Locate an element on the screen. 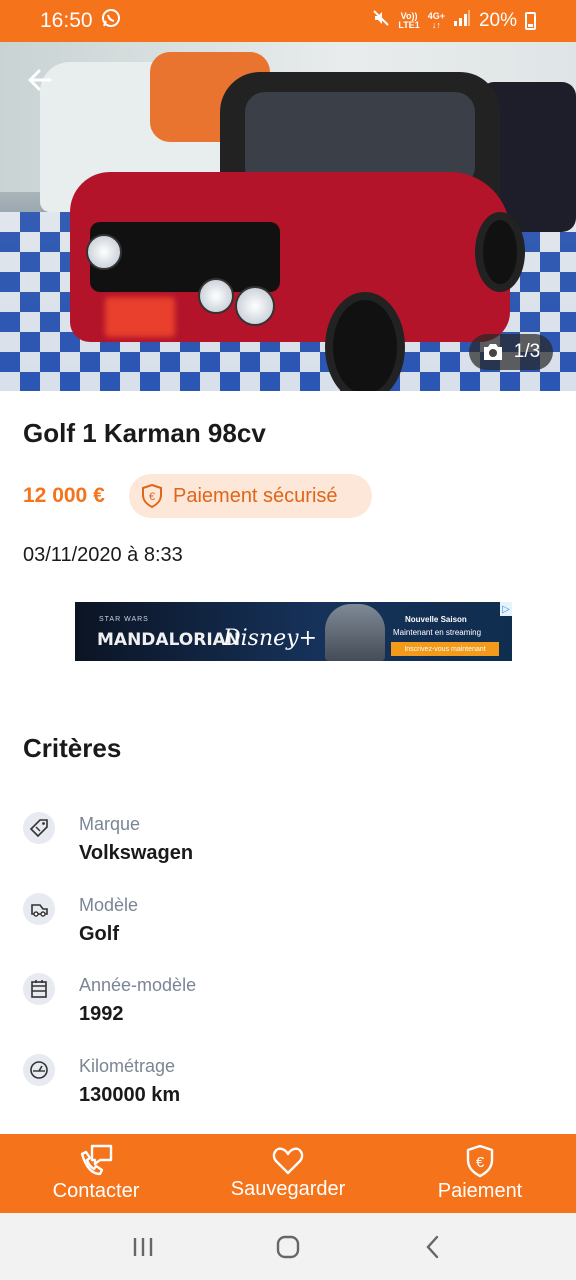 The image size is (576, 1280). battery-icon is located at coordinates (530, 21).